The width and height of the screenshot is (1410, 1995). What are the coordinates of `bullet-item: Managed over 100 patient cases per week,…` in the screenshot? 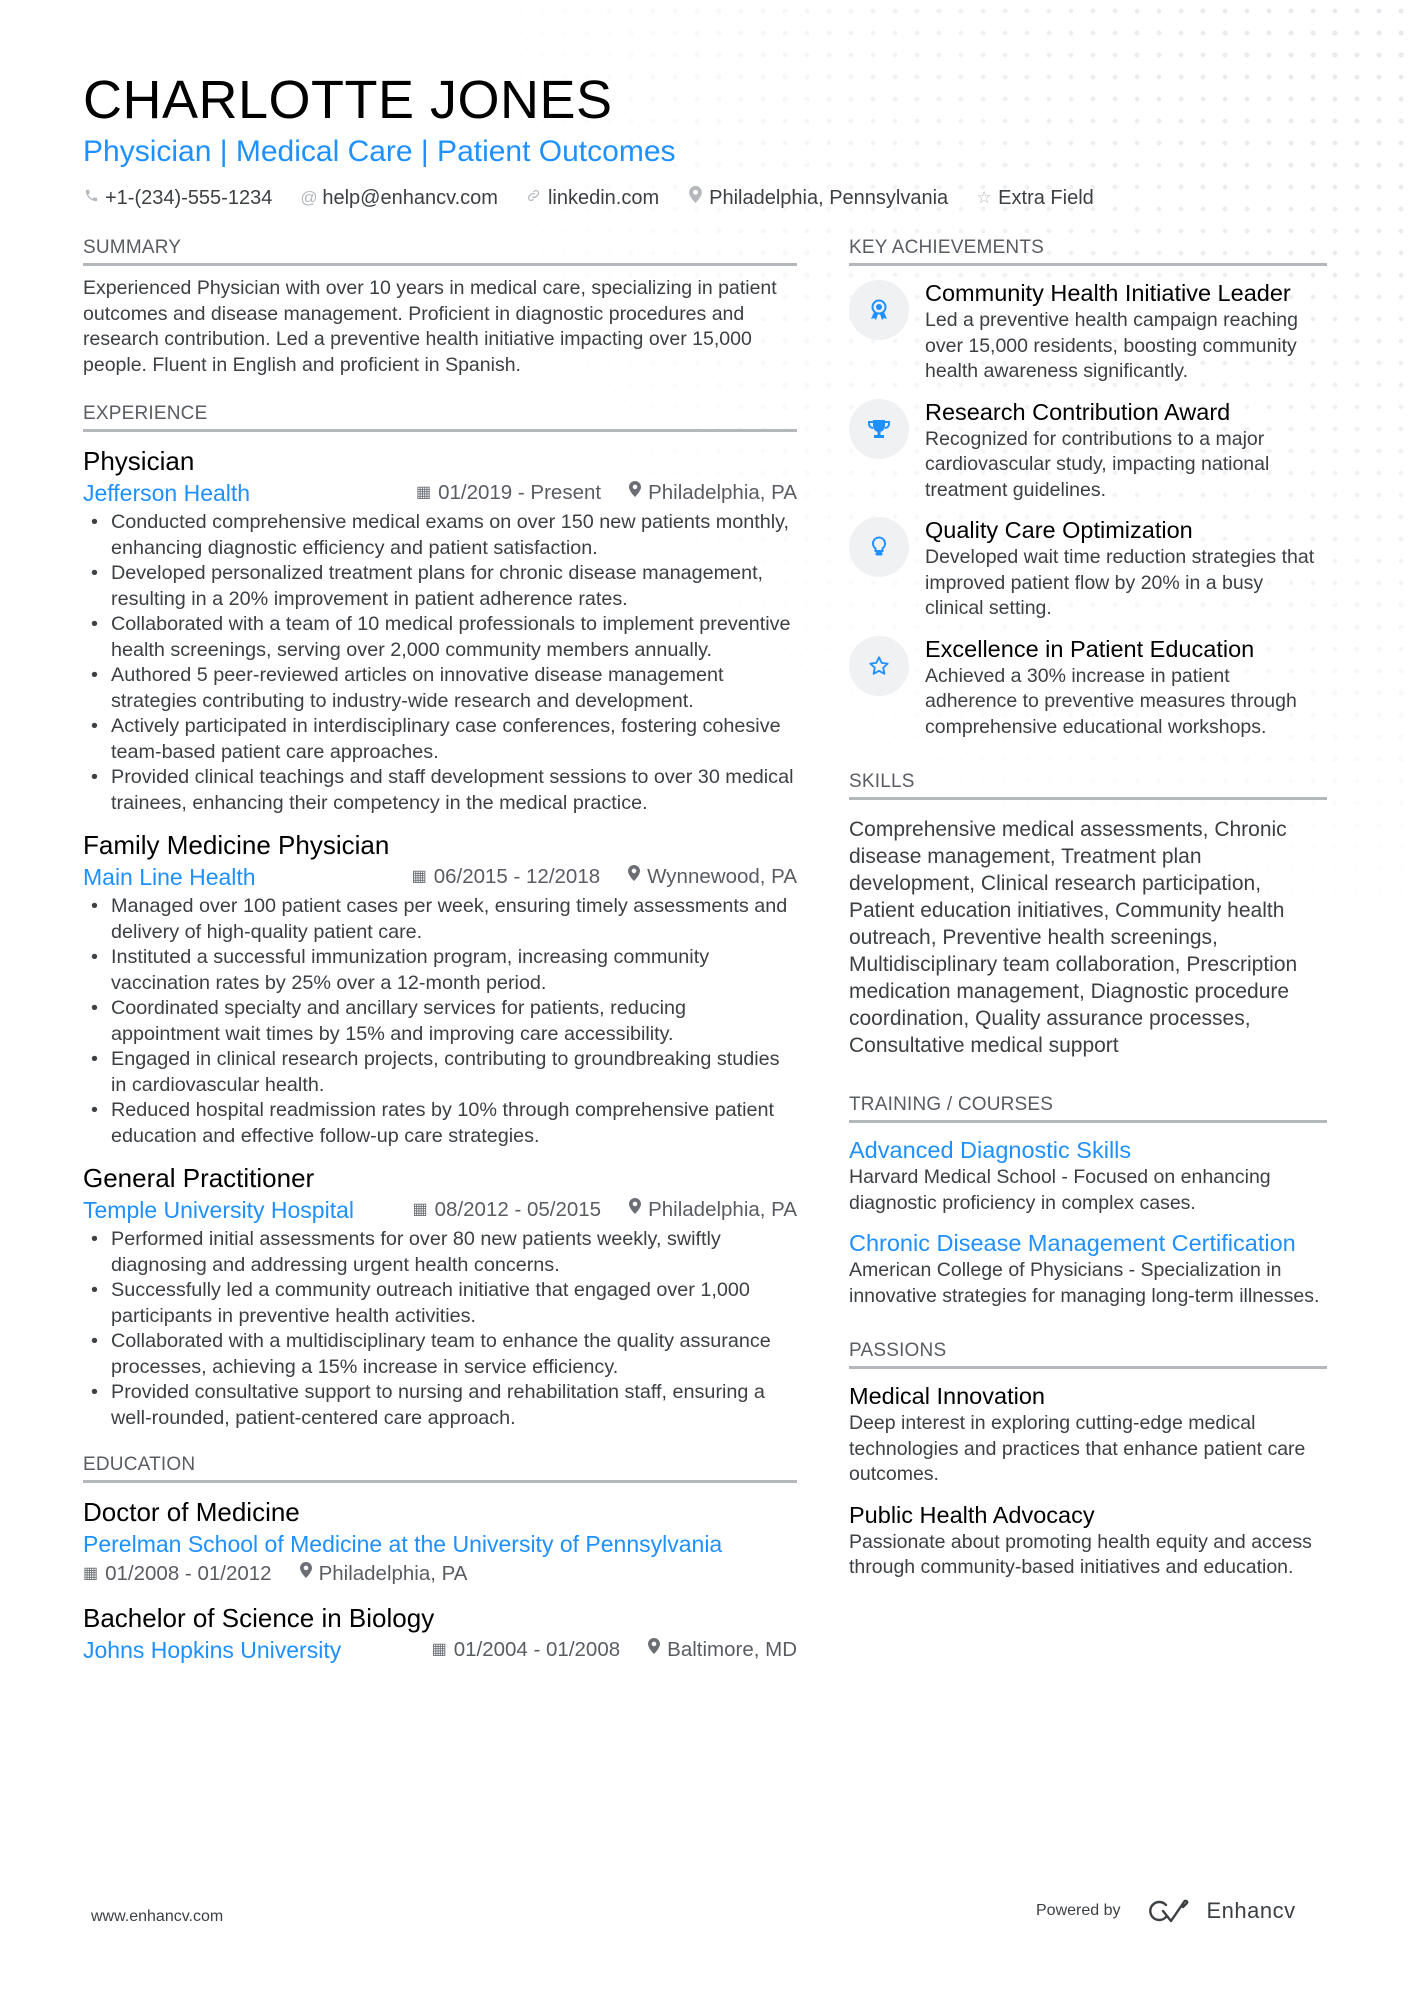 It's located at (440, 919).